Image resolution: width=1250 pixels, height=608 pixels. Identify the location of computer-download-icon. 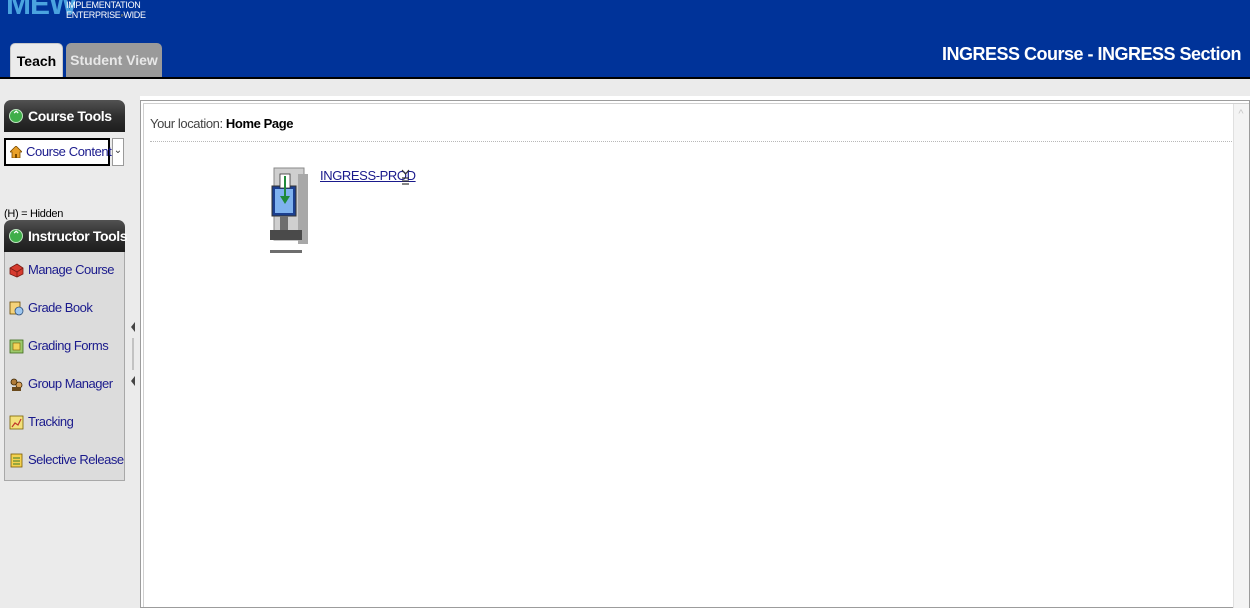
(290, 210).